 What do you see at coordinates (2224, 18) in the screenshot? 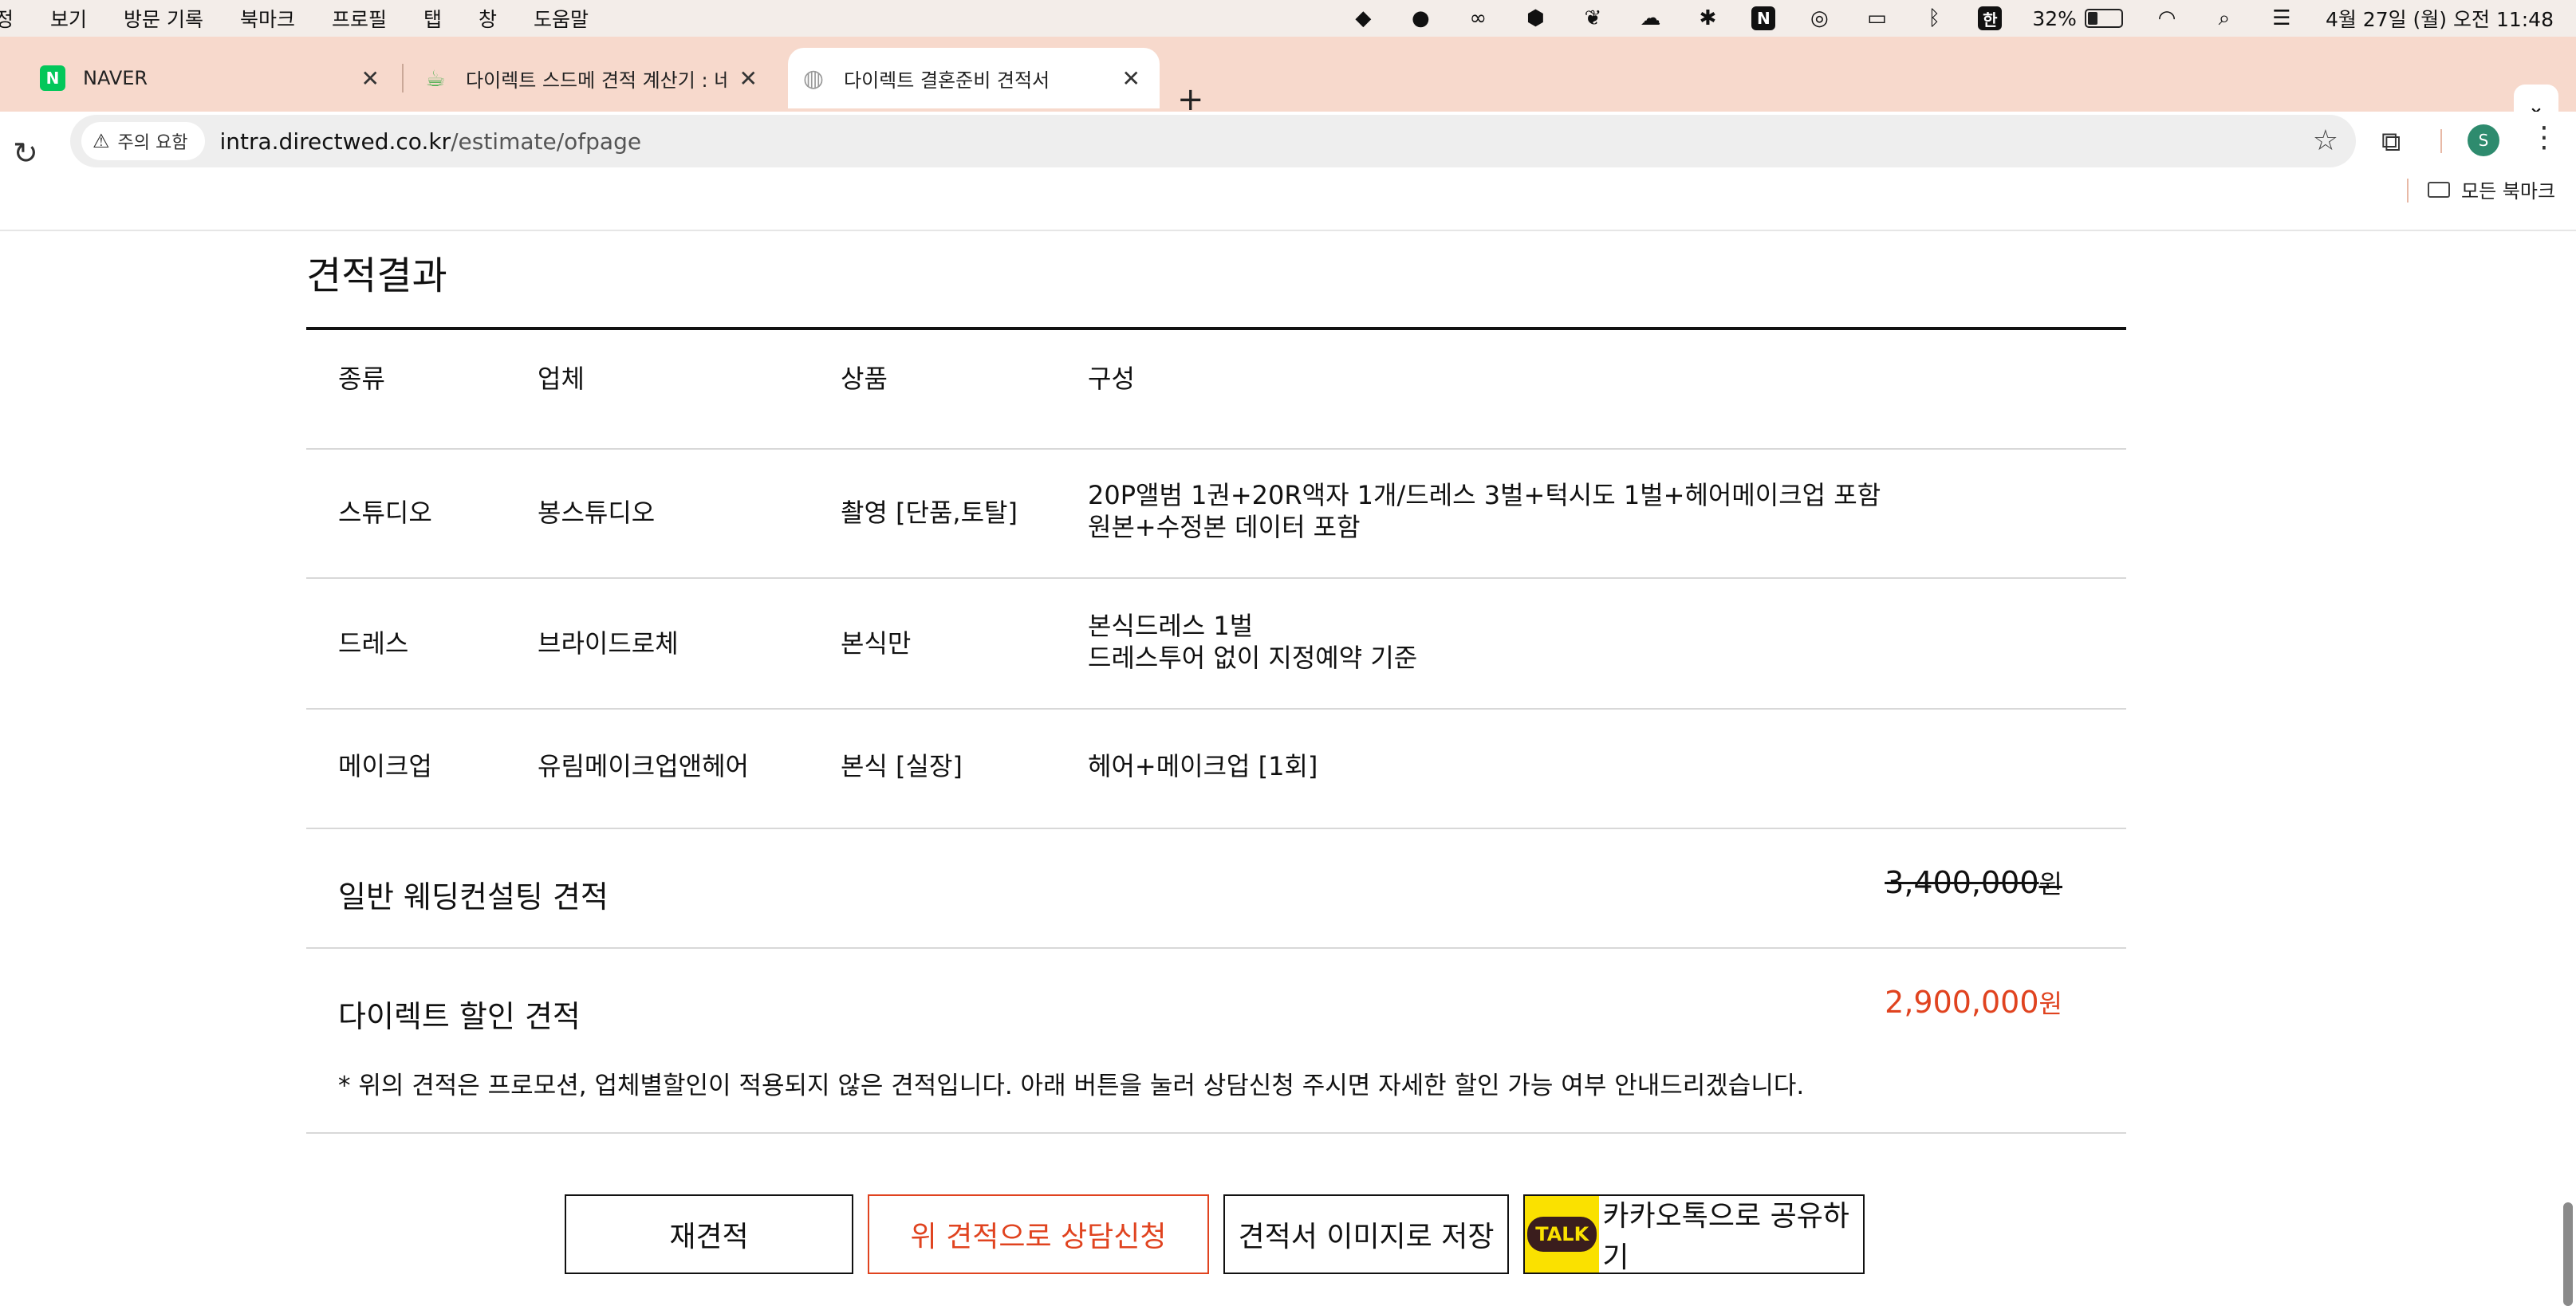
I see `spotlight-search-icon: ⌕` at bounding box center [2224, 18].